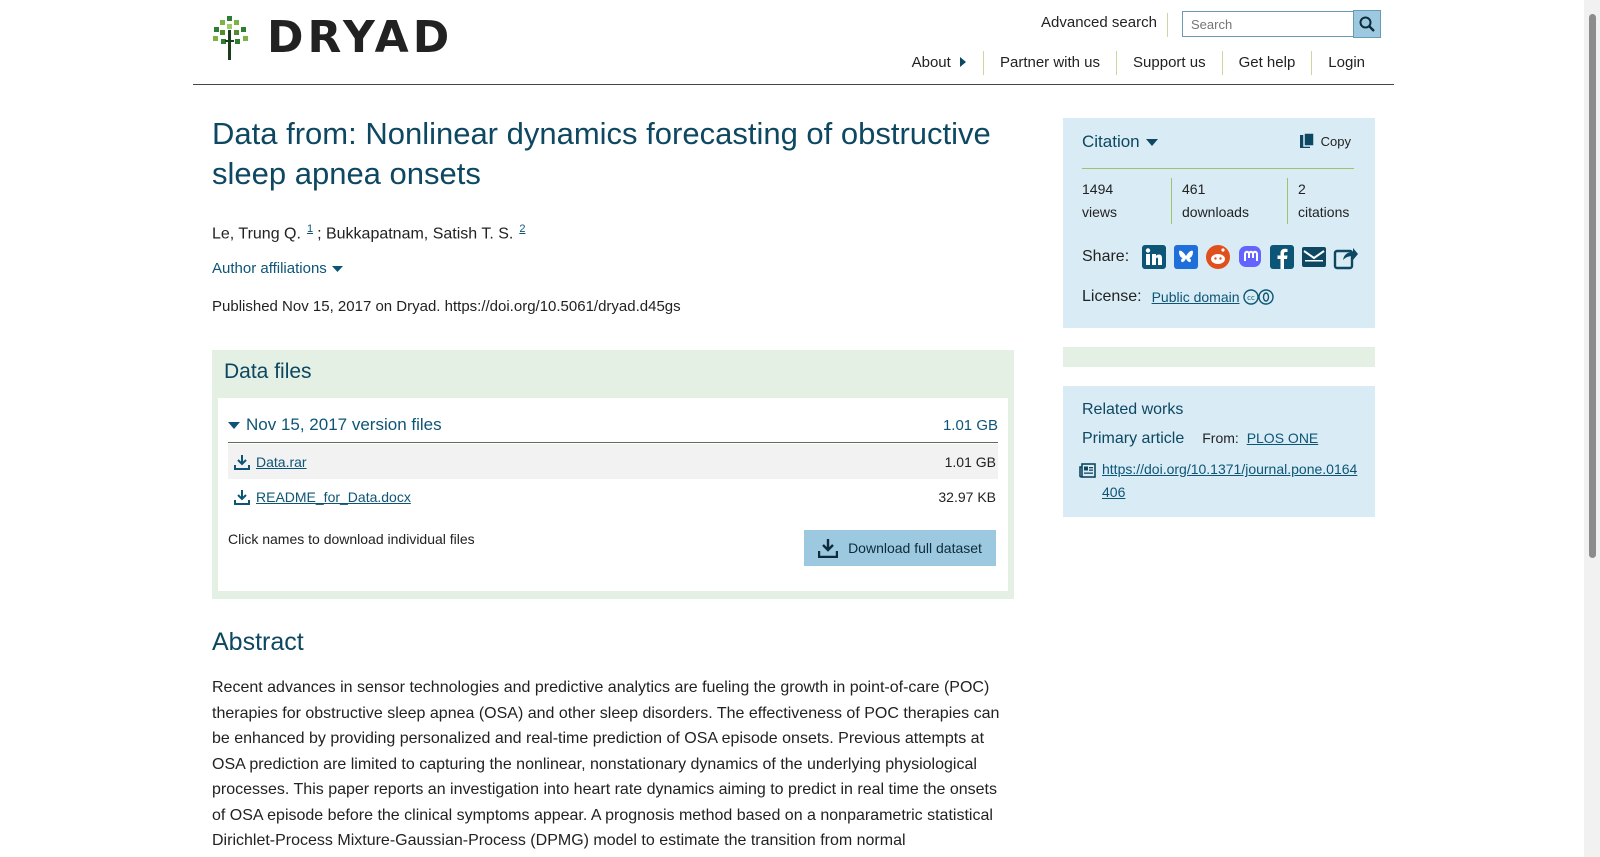 This screenshot has height=857, width=1600. What do you see at coordinates (351, 539) in the screenshot?
I see `download-hint: Click names to download individual files` at bounding box center [351, 539].